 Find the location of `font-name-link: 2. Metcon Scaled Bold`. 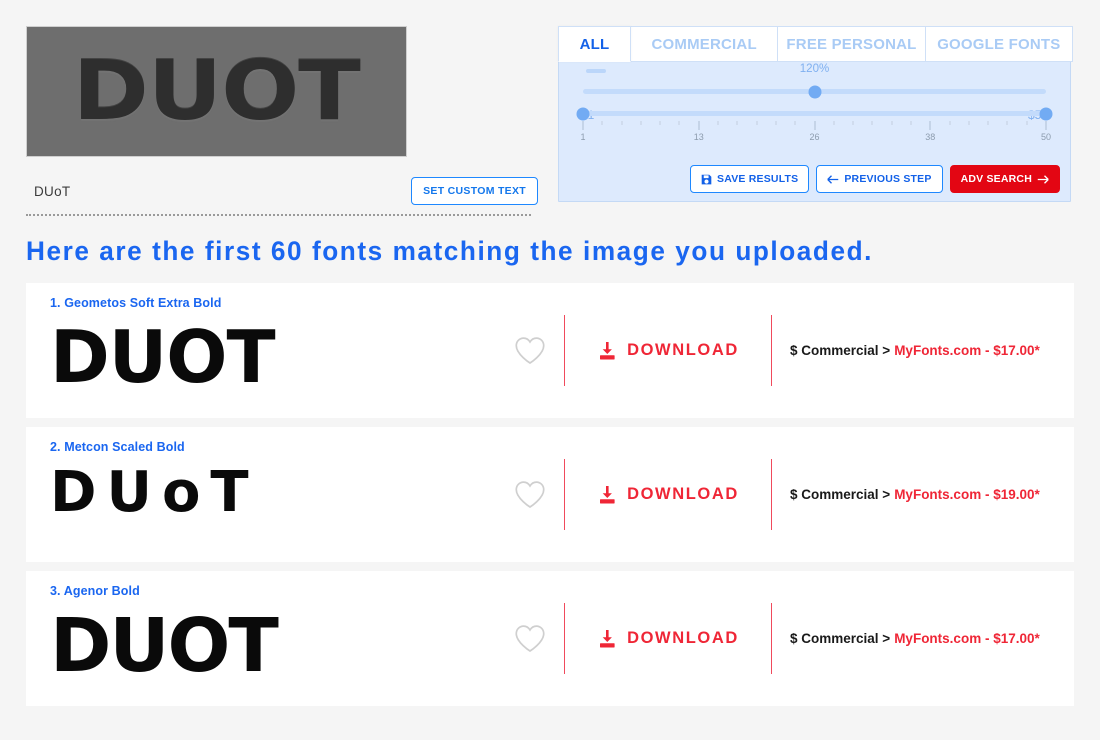

font-name-link: 2. Metcon Scaled Bold is located at coordinates (117, 447).